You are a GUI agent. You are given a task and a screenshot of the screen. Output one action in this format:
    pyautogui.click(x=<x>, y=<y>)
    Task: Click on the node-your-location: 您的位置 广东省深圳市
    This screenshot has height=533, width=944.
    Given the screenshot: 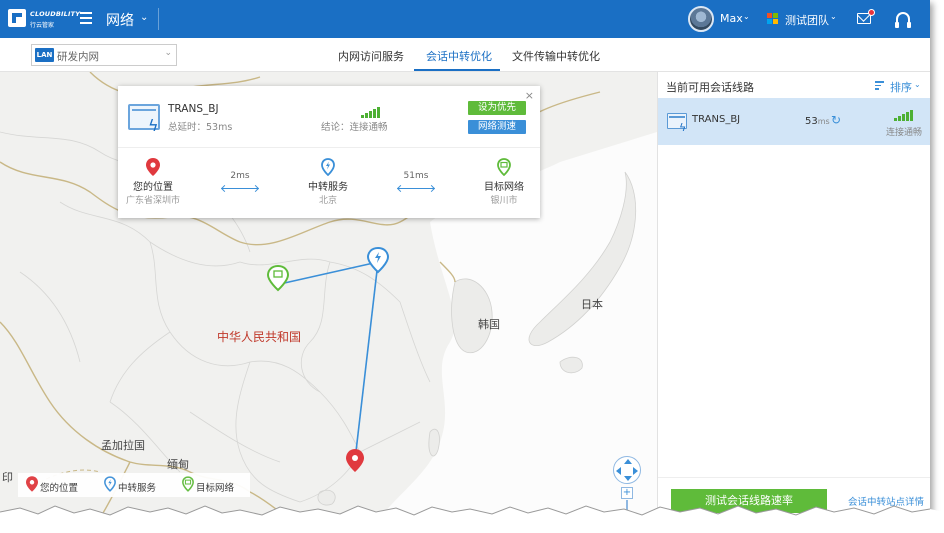 What is the action you would take?
    pyautogui.click(x=153, y=182)
    